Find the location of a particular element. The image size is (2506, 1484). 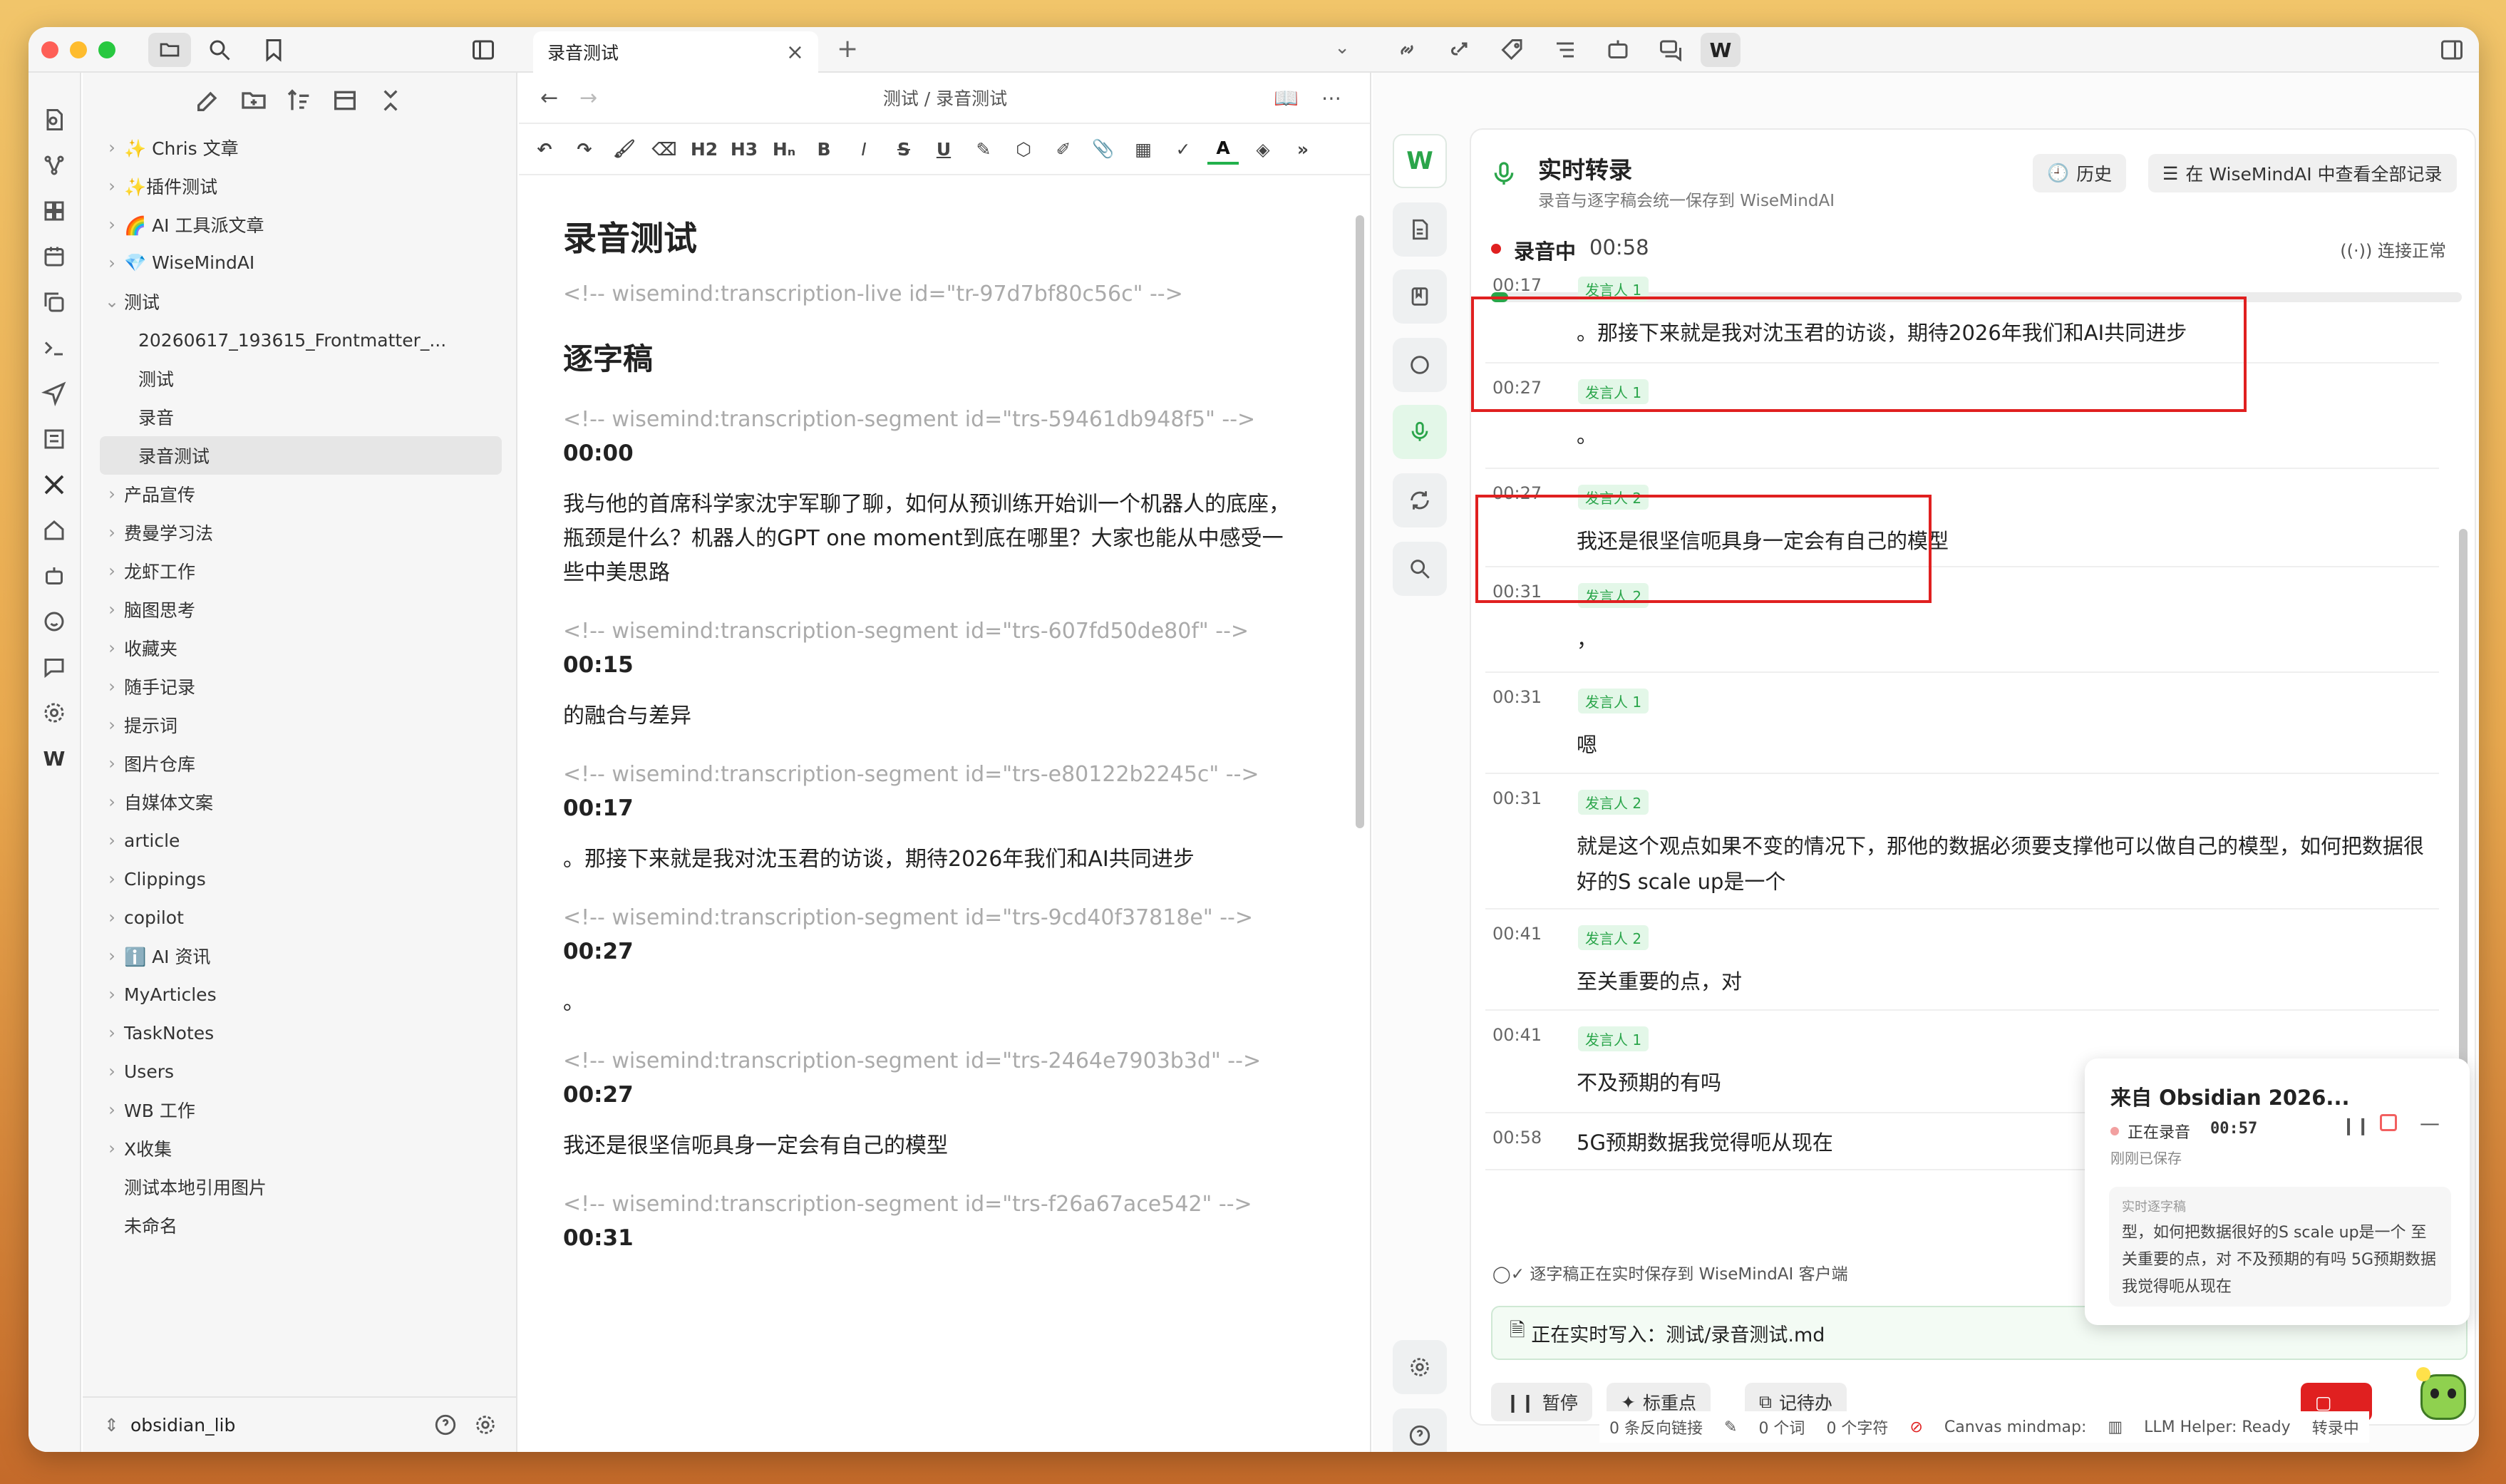

link-icon is located at coordinates (1407, 50).